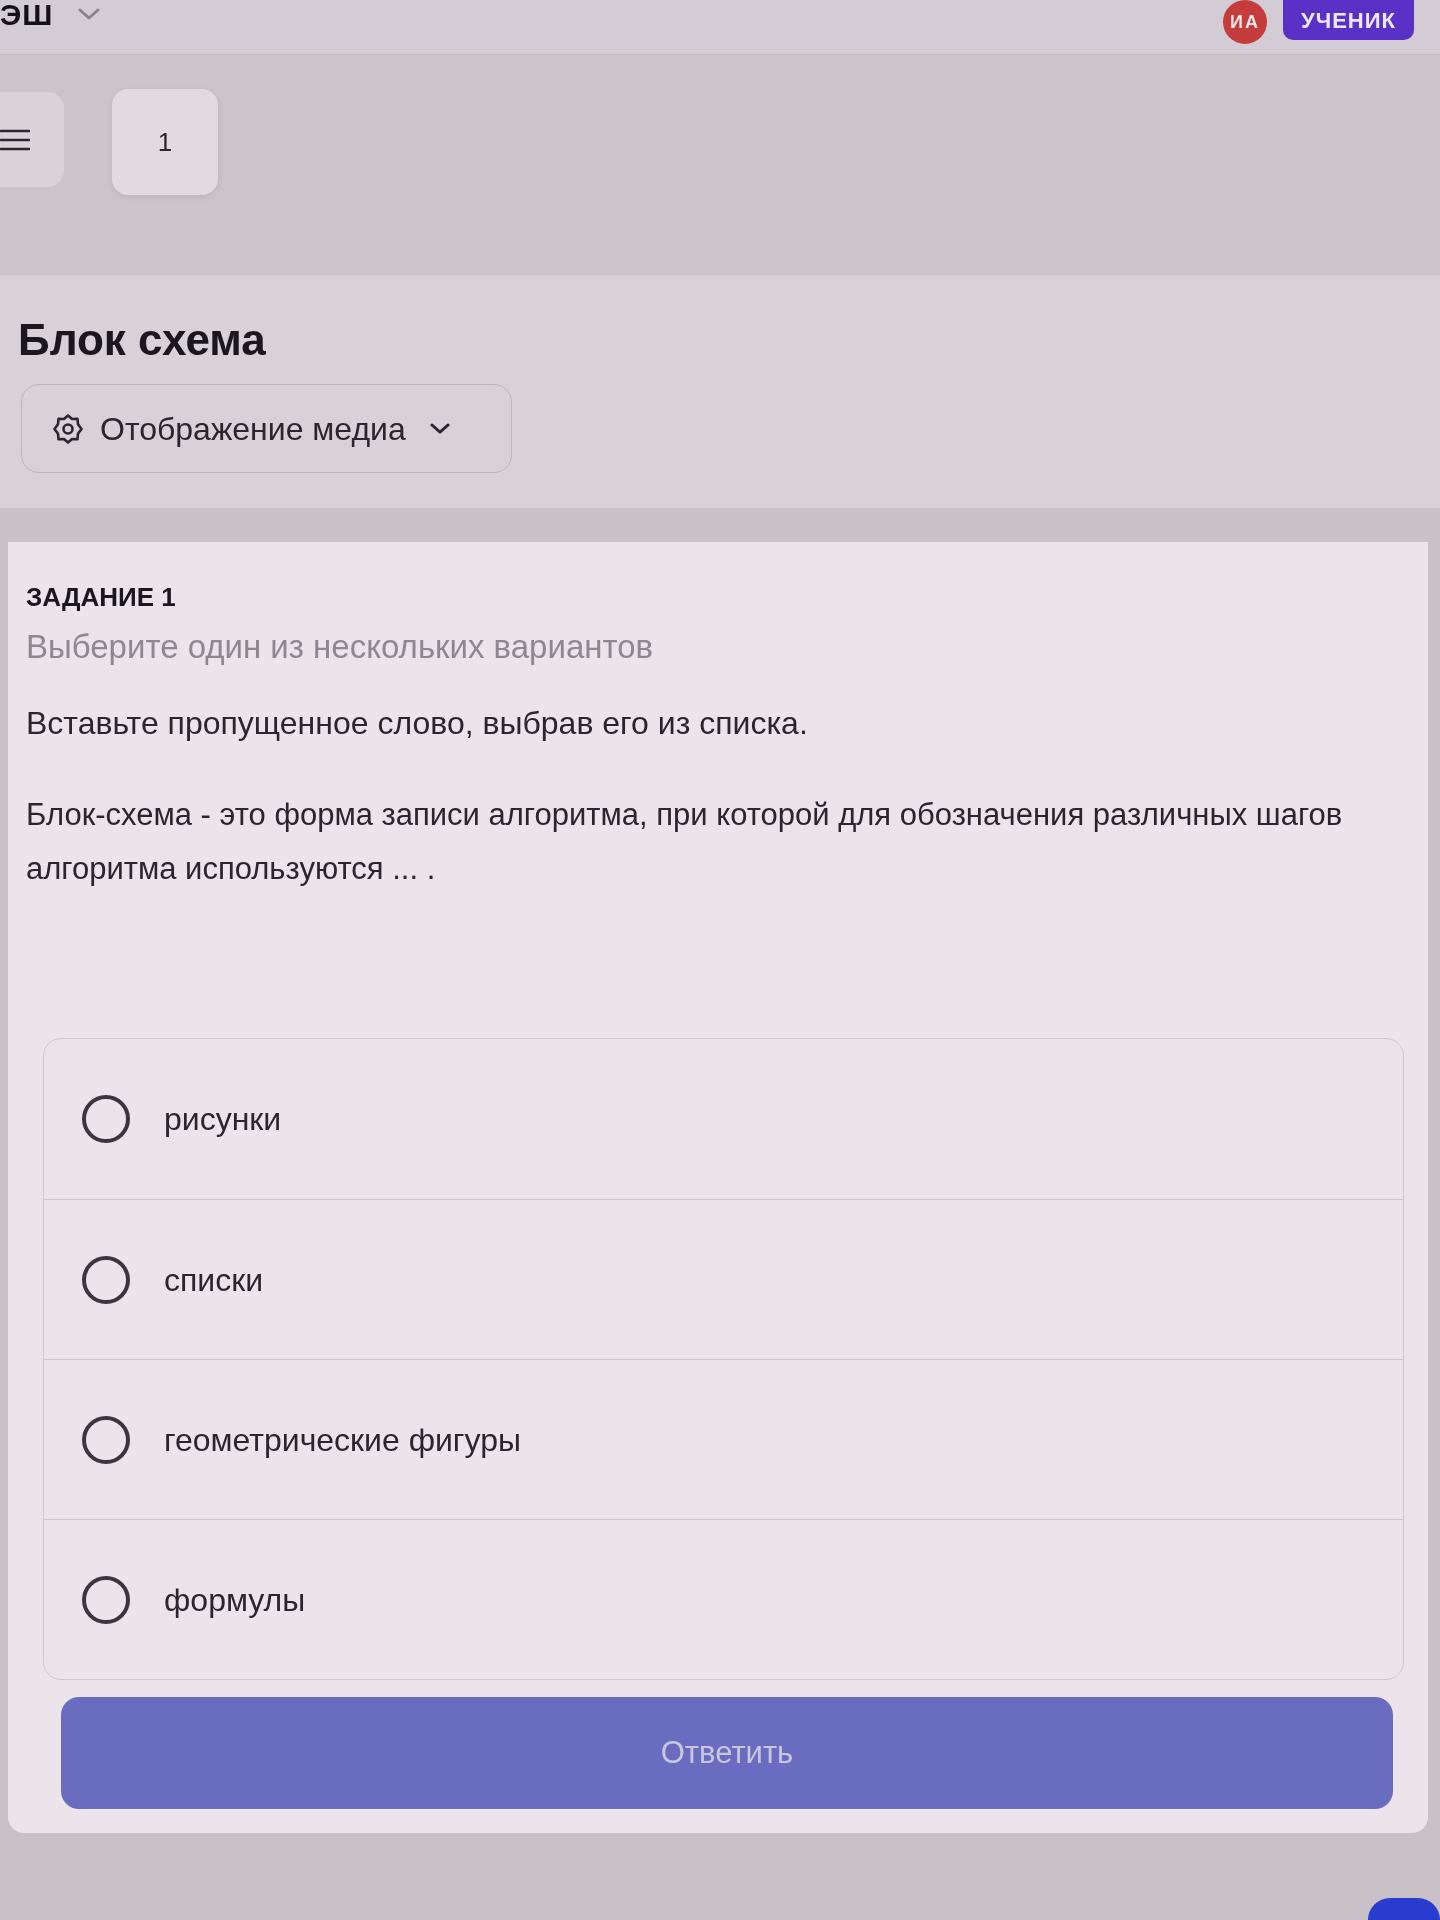 The height and width of the screenshot is (1920, 1440). What do you see at coordinates (32, 139) in the screenshot?
I see `menu-button` at bounding box center [32, 139].